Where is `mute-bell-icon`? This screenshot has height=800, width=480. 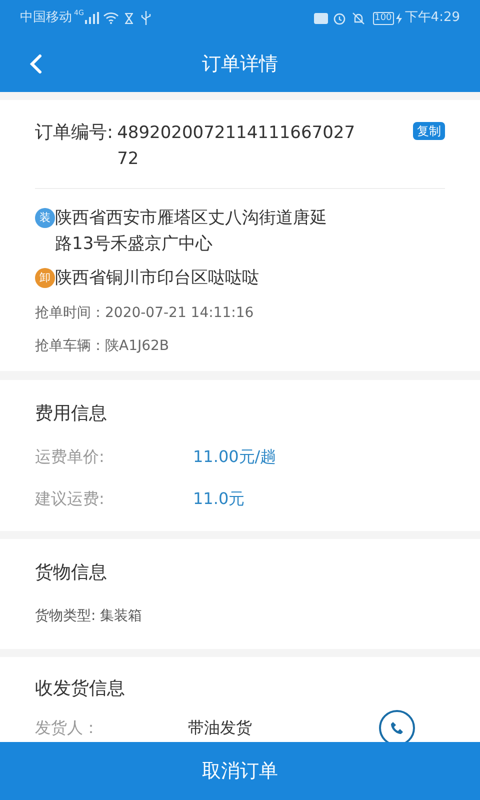 mute-bell-icon is located at coordinates (358, 18).